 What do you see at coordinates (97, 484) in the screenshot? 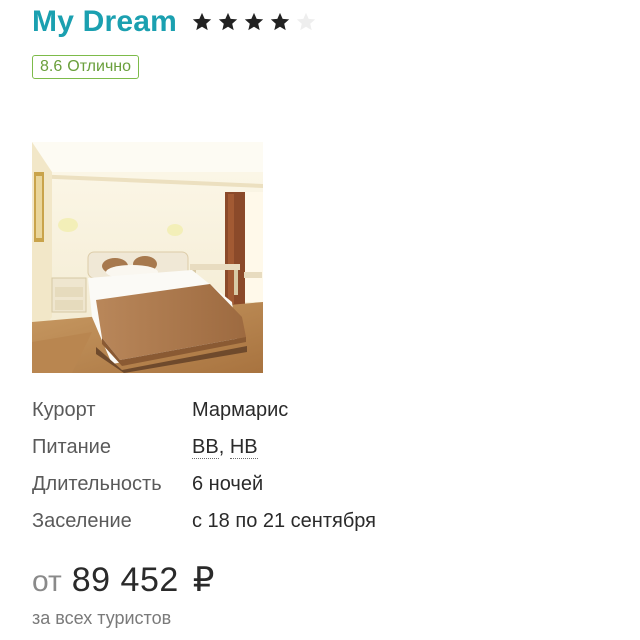
I see `duration-label: Длительность` at bounding box center [97, 484].